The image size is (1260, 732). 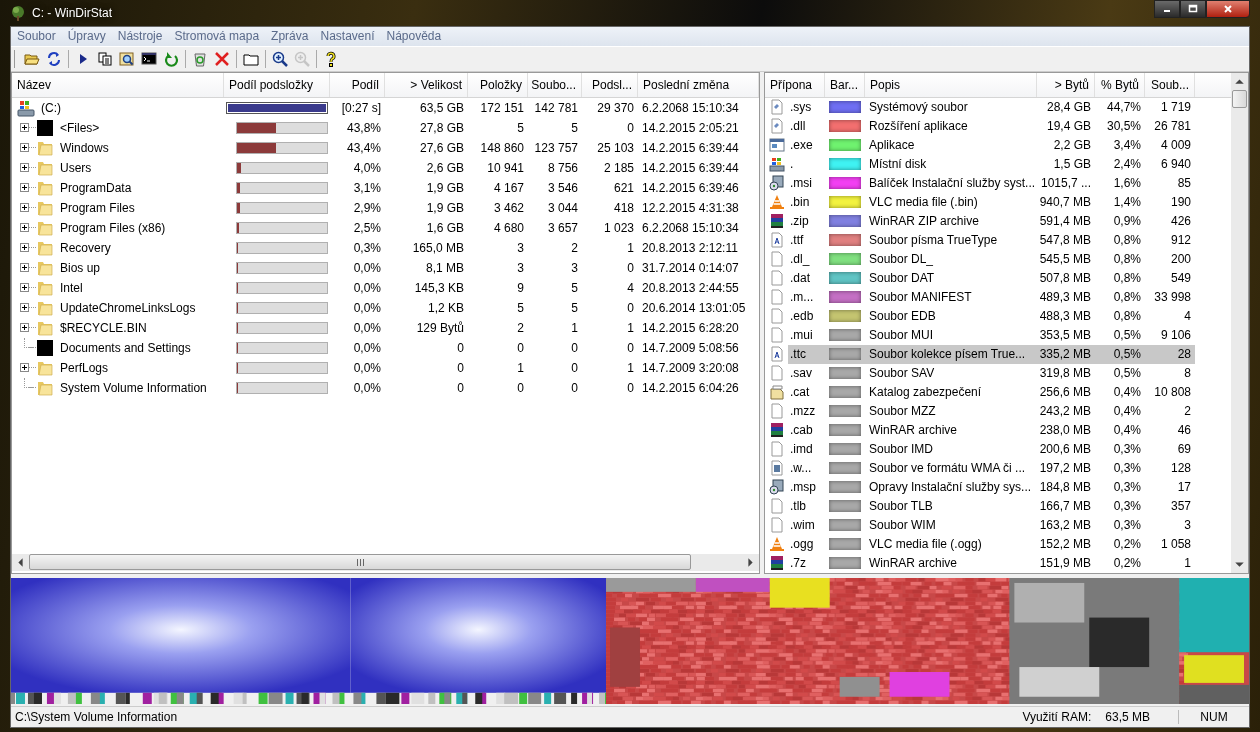 What do you see at coordinates (806, 354) in the screenshot?
I see `extension-name: .ttc` at bounding box center [806, 354].